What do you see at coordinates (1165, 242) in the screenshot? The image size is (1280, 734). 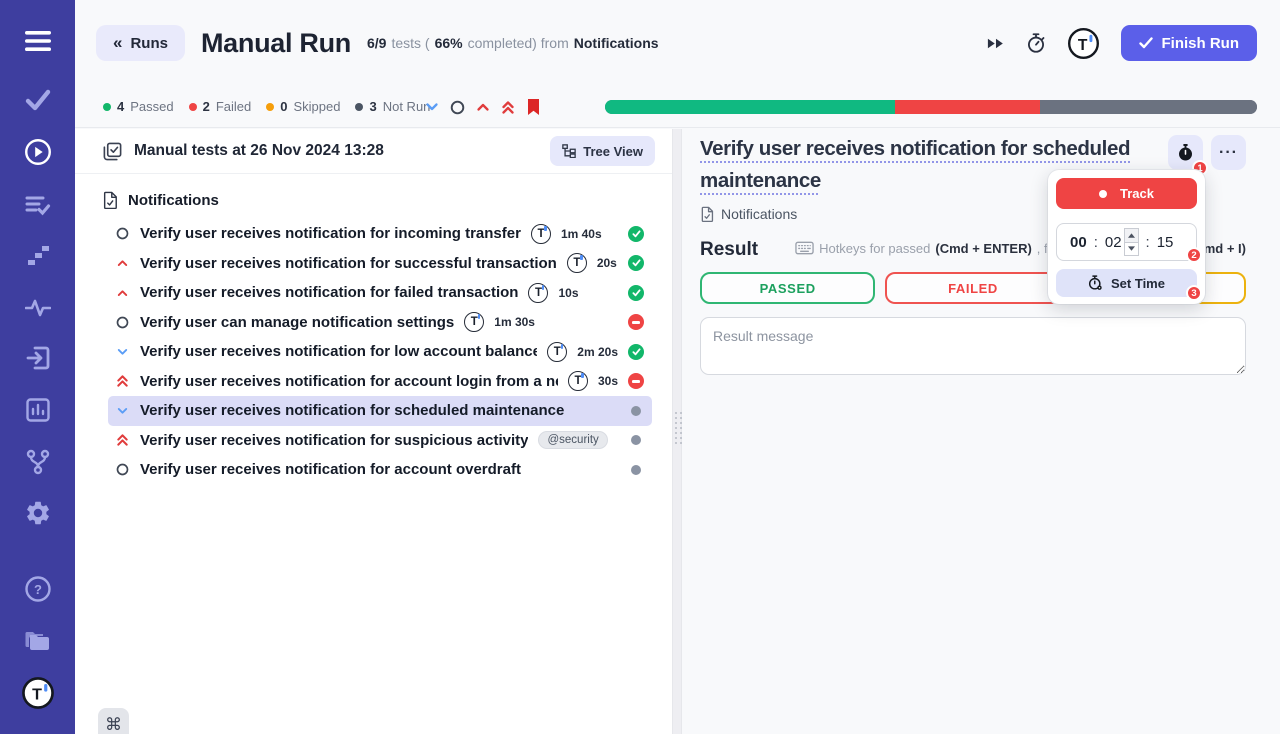 I see `seconds-field: 15` at bounding box center [1165, 242].